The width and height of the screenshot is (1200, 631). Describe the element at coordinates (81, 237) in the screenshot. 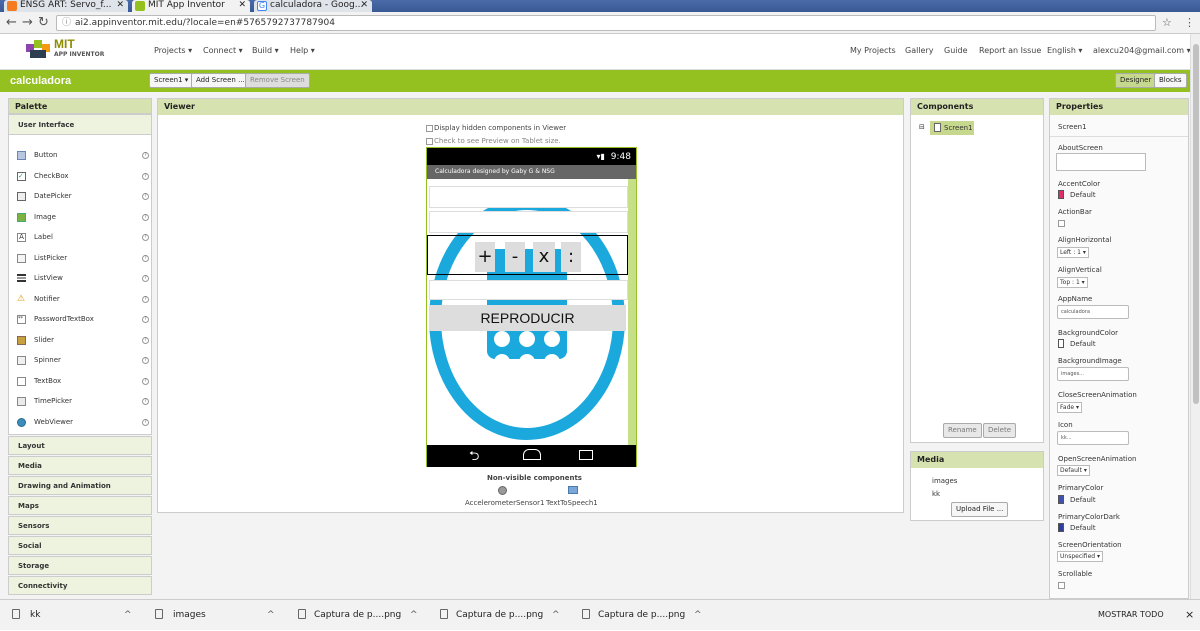

I see `palette-item-label: A Label?` at that location.